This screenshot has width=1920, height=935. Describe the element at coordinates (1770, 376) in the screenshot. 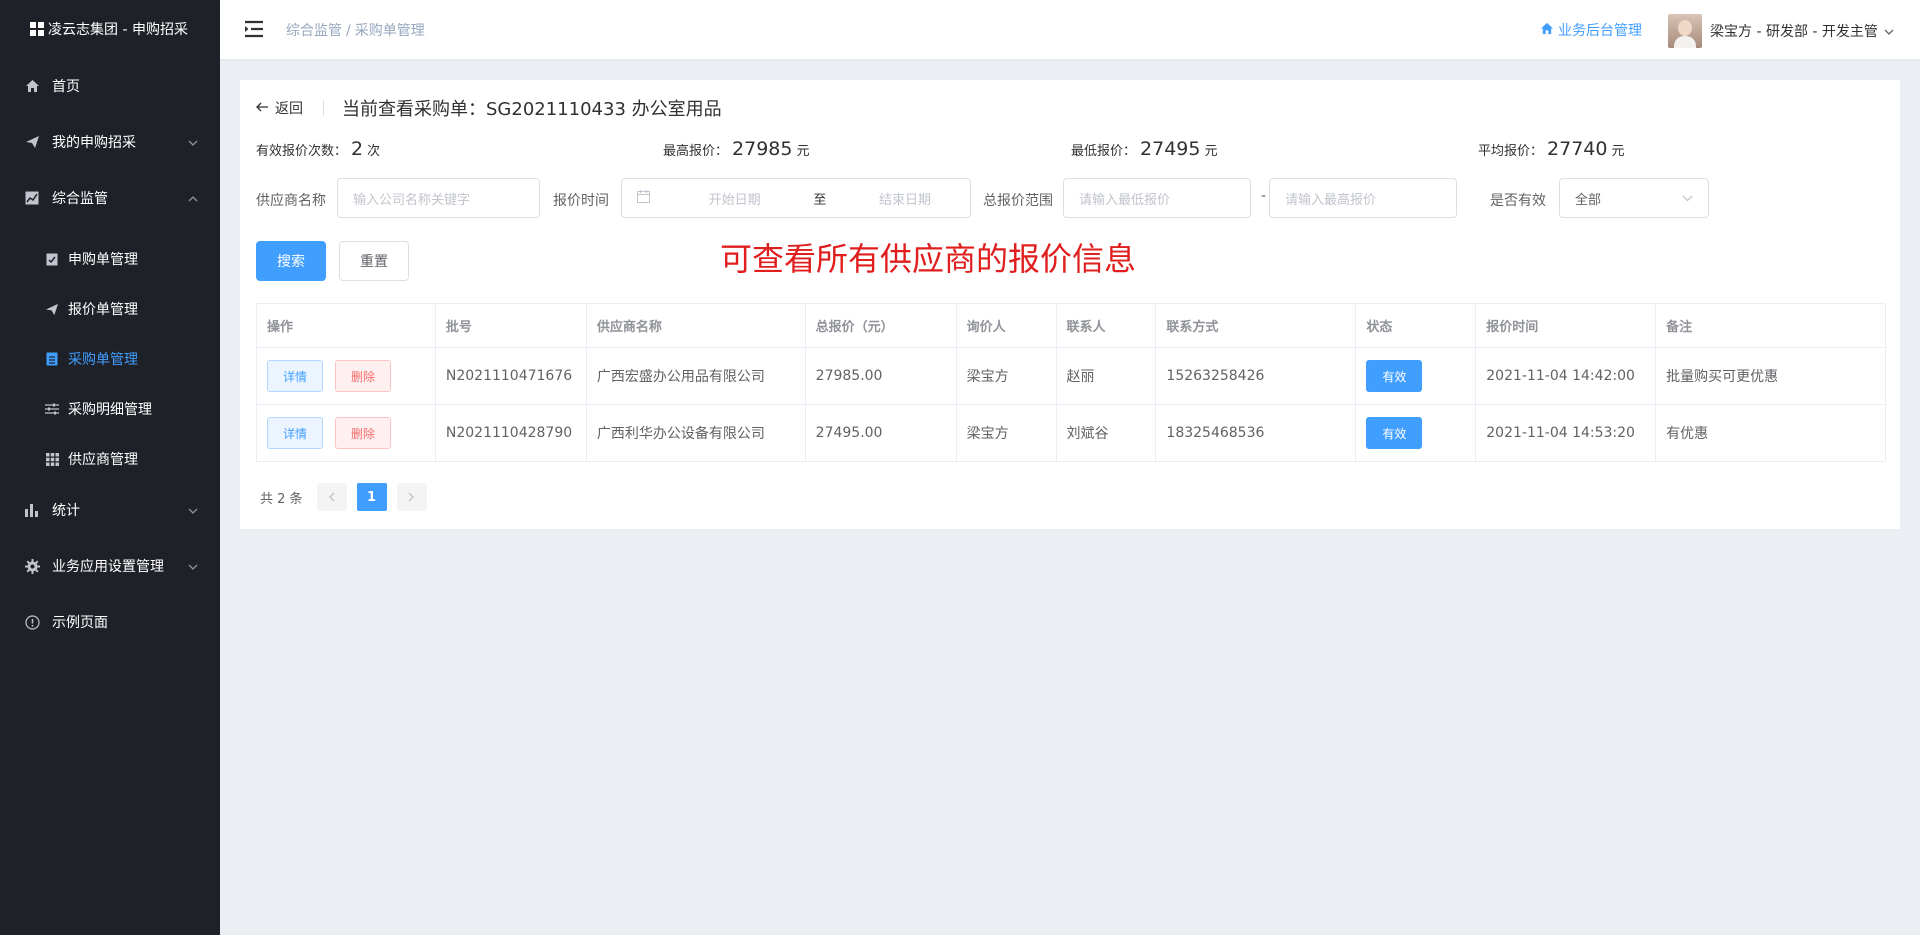

I see `note-cell: 批量购买可更优惠` at that location.